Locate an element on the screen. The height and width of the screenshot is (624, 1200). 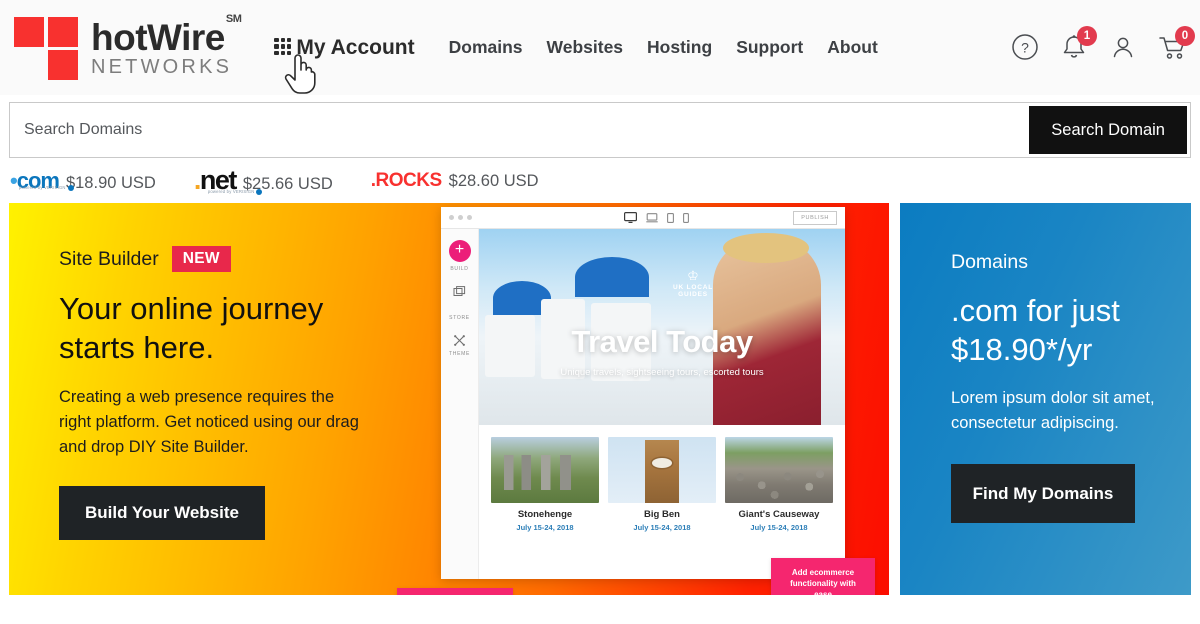
sidebar-item-pages is located at coordinates (459, 293).